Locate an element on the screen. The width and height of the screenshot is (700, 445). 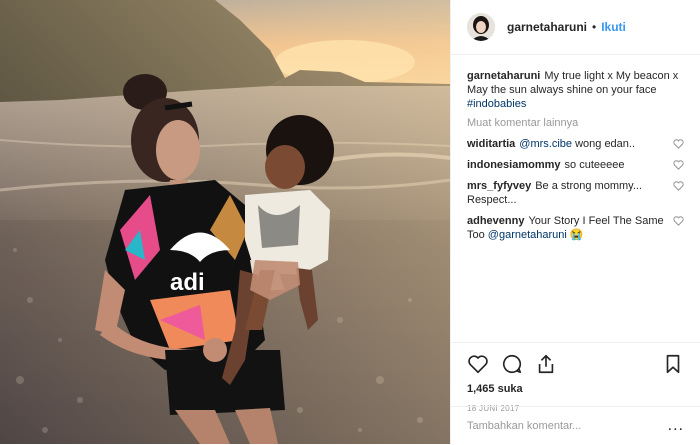
share-icon is located at coordinates (546, 364).